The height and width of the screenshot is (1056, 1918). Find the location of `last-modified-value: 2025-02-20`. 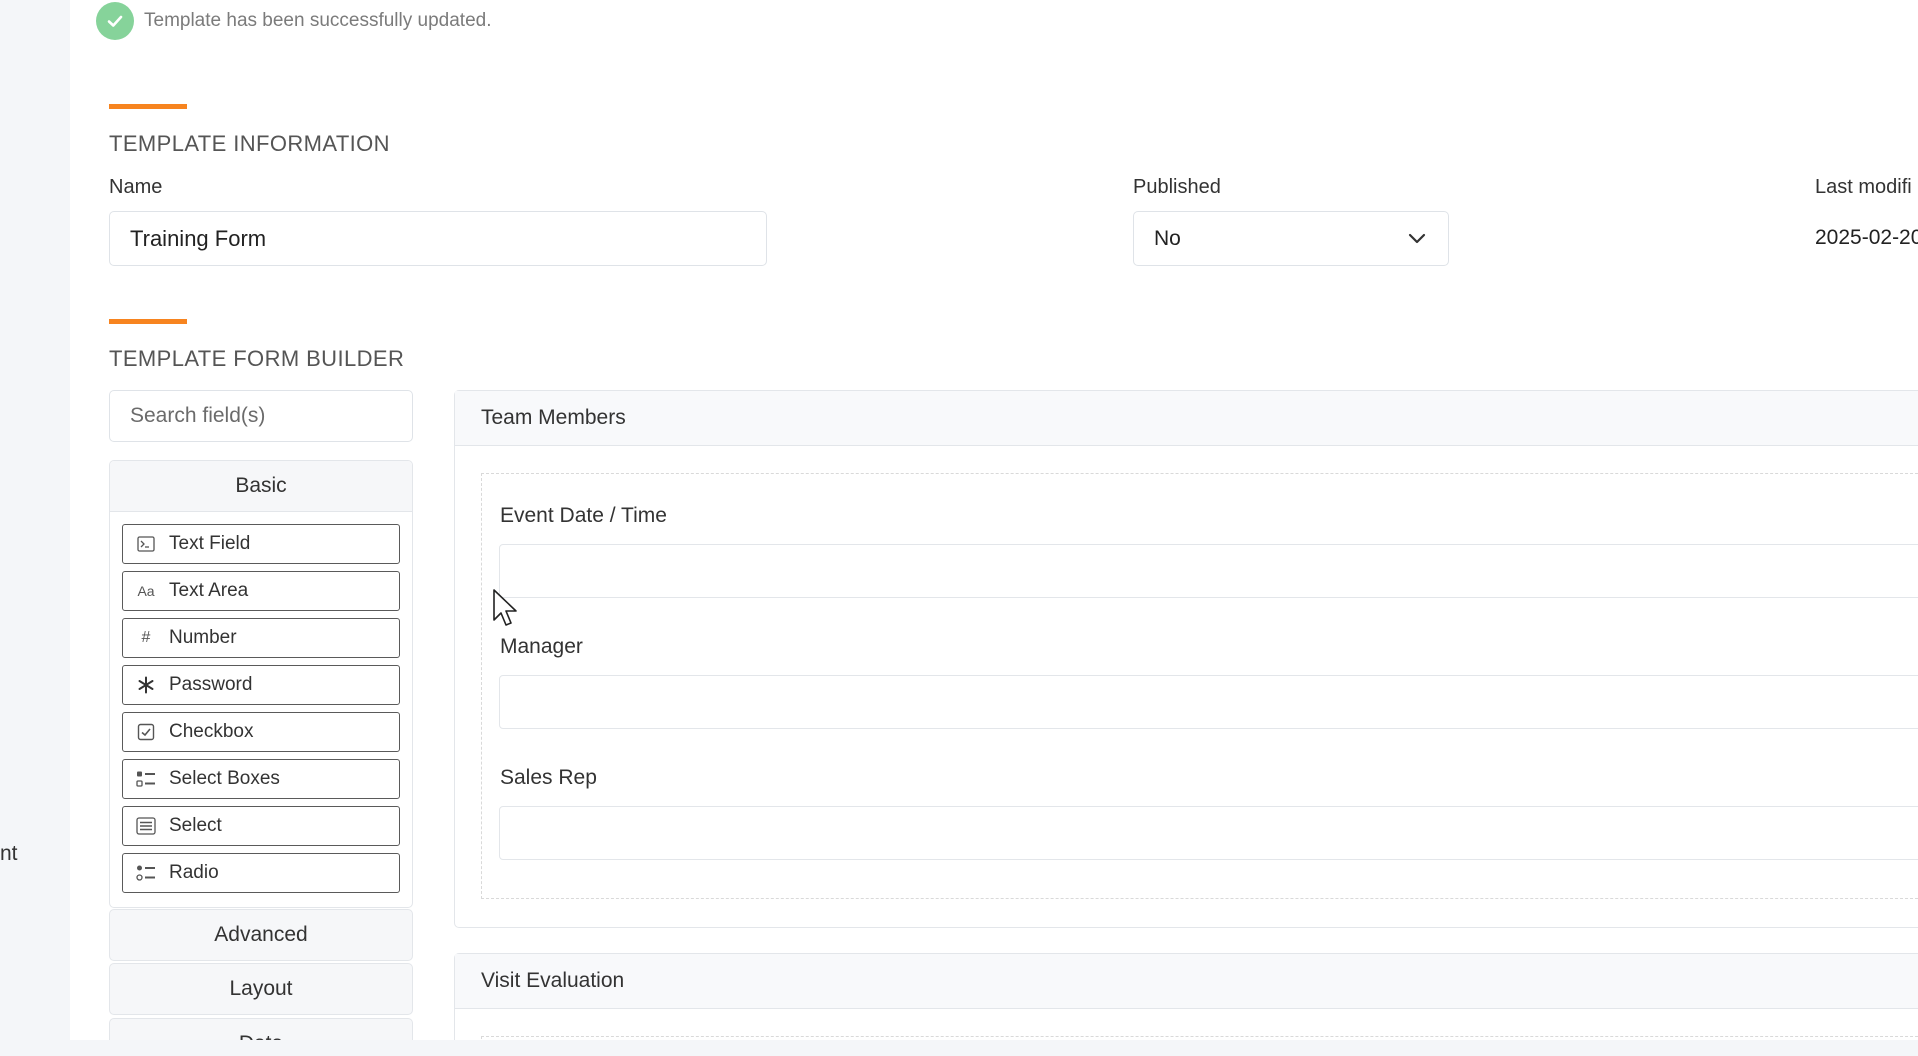

last-modified-value: 2025-02-20 is located at coordinates (1866, 237).